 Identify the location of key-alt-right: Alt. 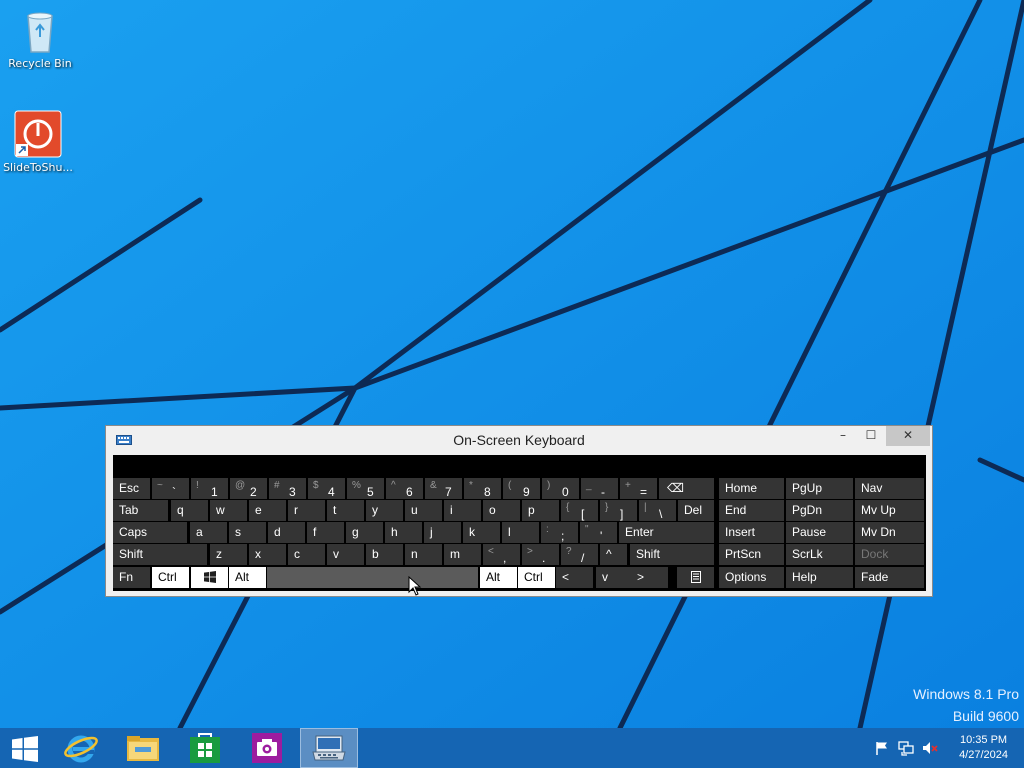
(498, 577).